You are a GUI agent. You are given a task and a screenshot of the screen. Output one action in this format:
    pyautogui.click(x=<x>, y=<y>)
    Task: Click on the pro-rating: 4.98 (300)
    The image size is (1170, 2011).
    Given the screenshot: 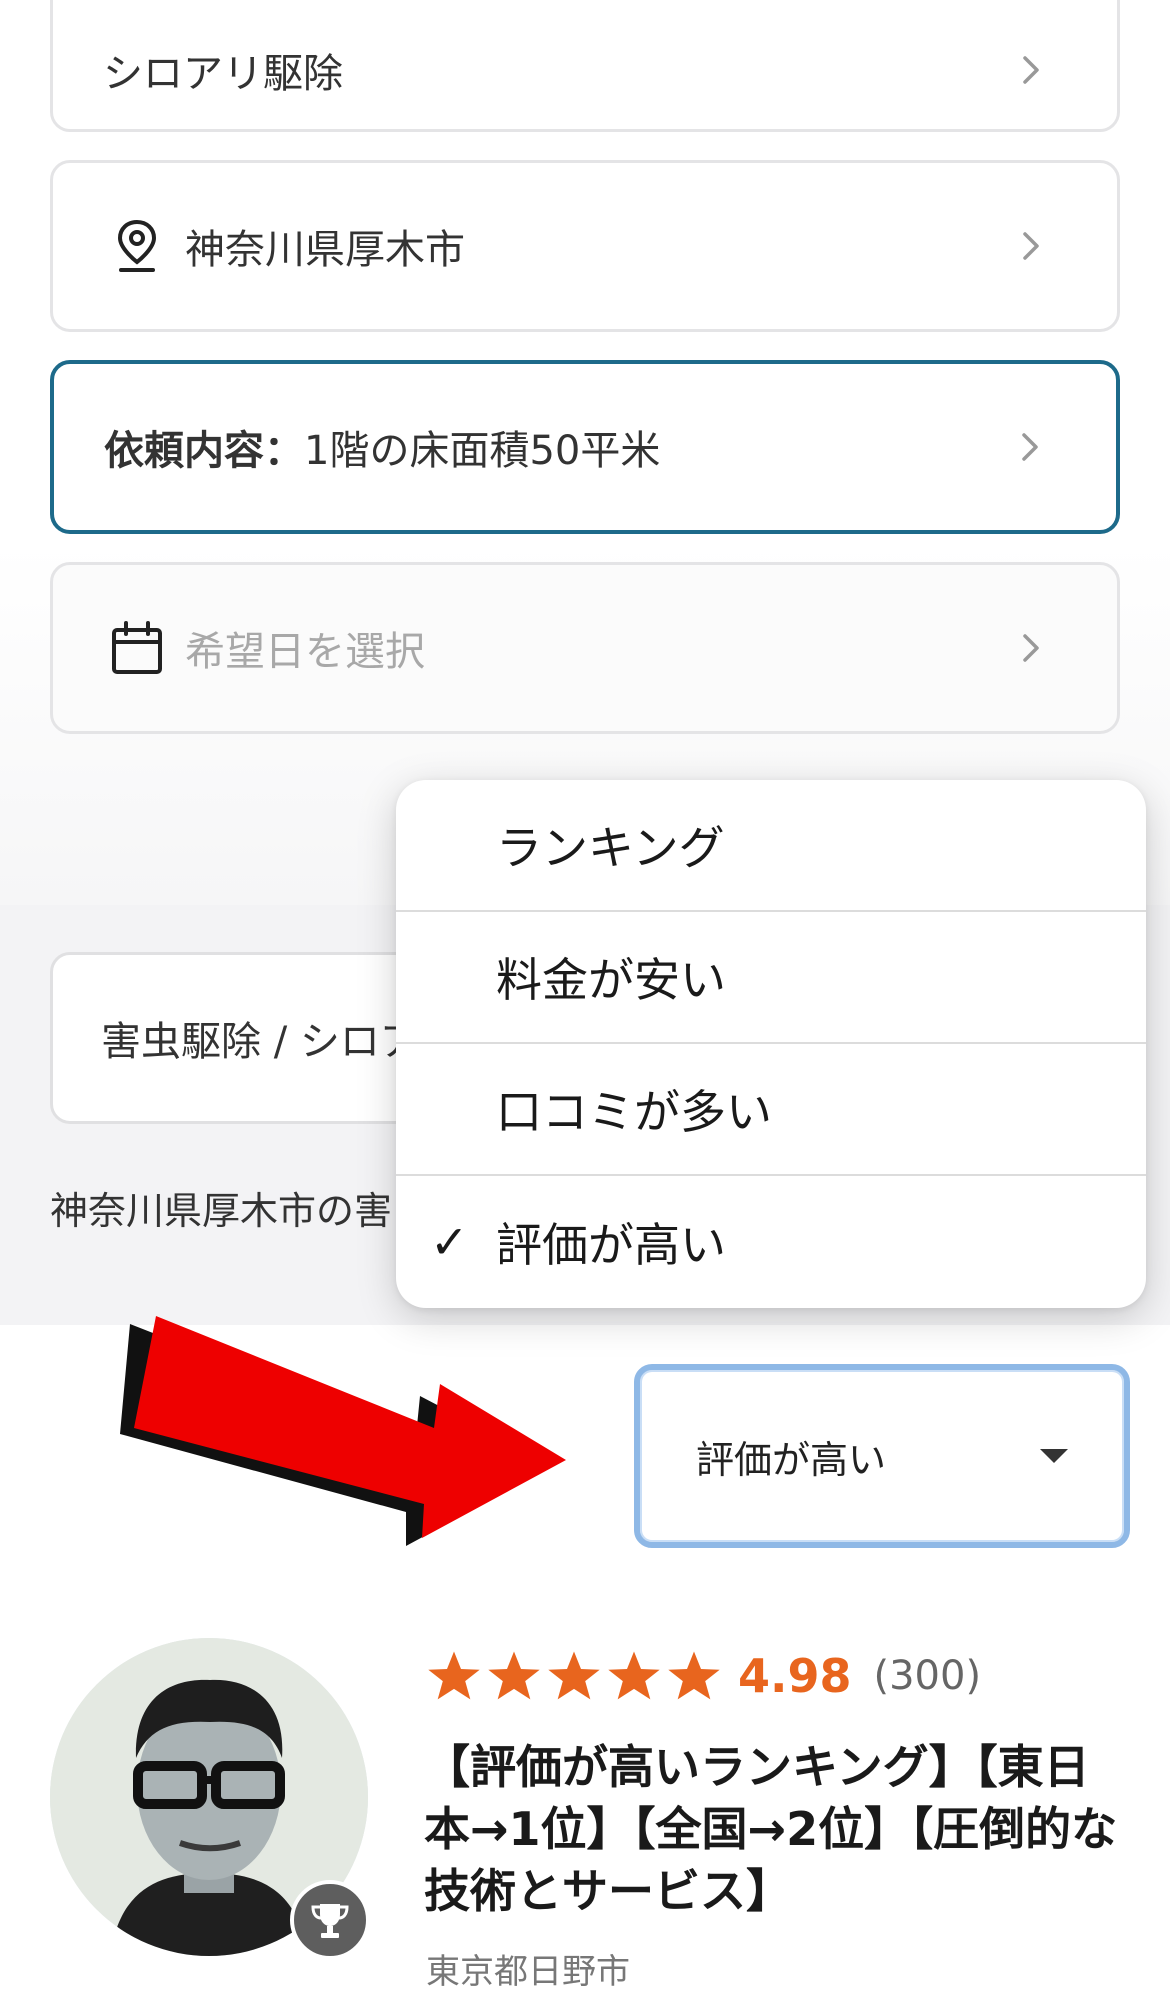 What is the action you would take?
    pyautogui.click(x=703, y=1676)
    